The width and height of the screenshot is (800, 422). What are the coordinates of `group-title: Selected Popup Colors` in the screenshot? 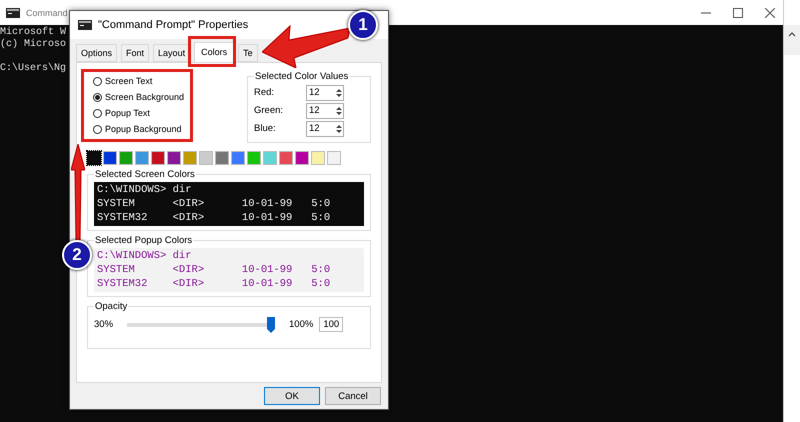 It's located at (144, 240).